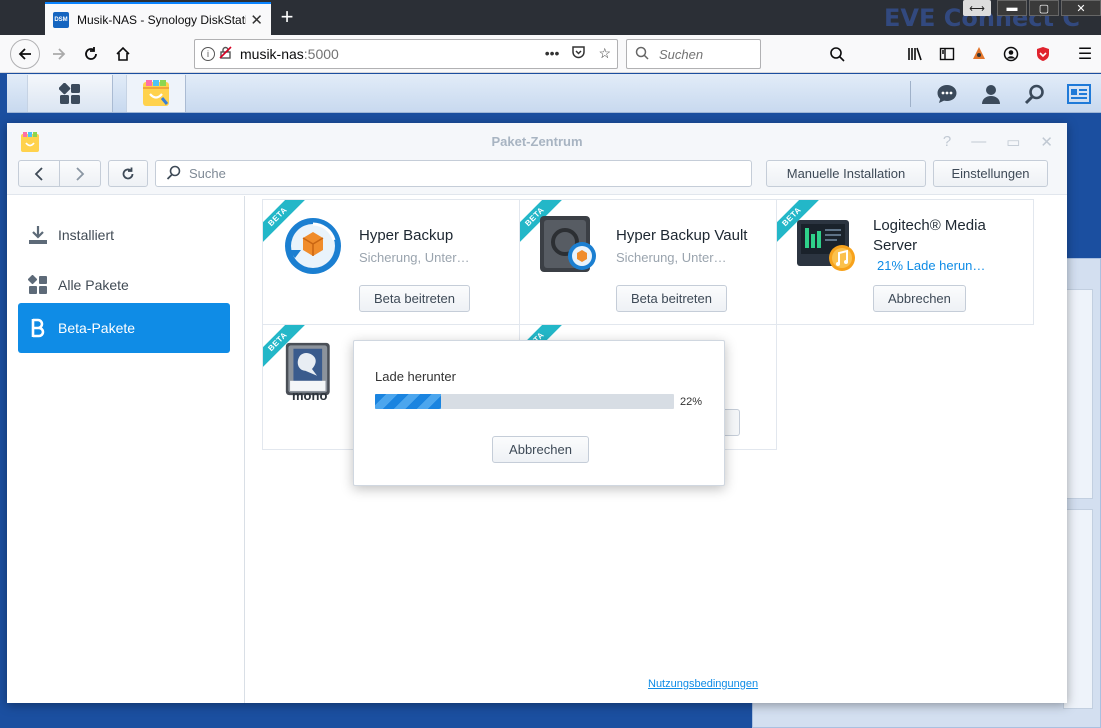  Describe the element at coordinates (1043, 54) in the screenshot. I see `adblock-shield-icon` at that location.